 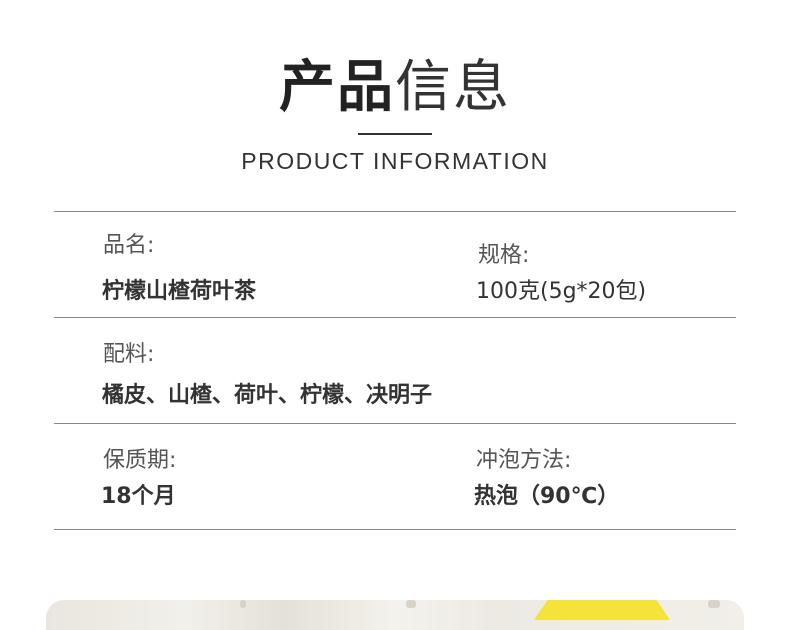 What do you see at coordinates (395, 529) in the screenshot?
I see `divider-bottom` at bounding box center [395, 529].